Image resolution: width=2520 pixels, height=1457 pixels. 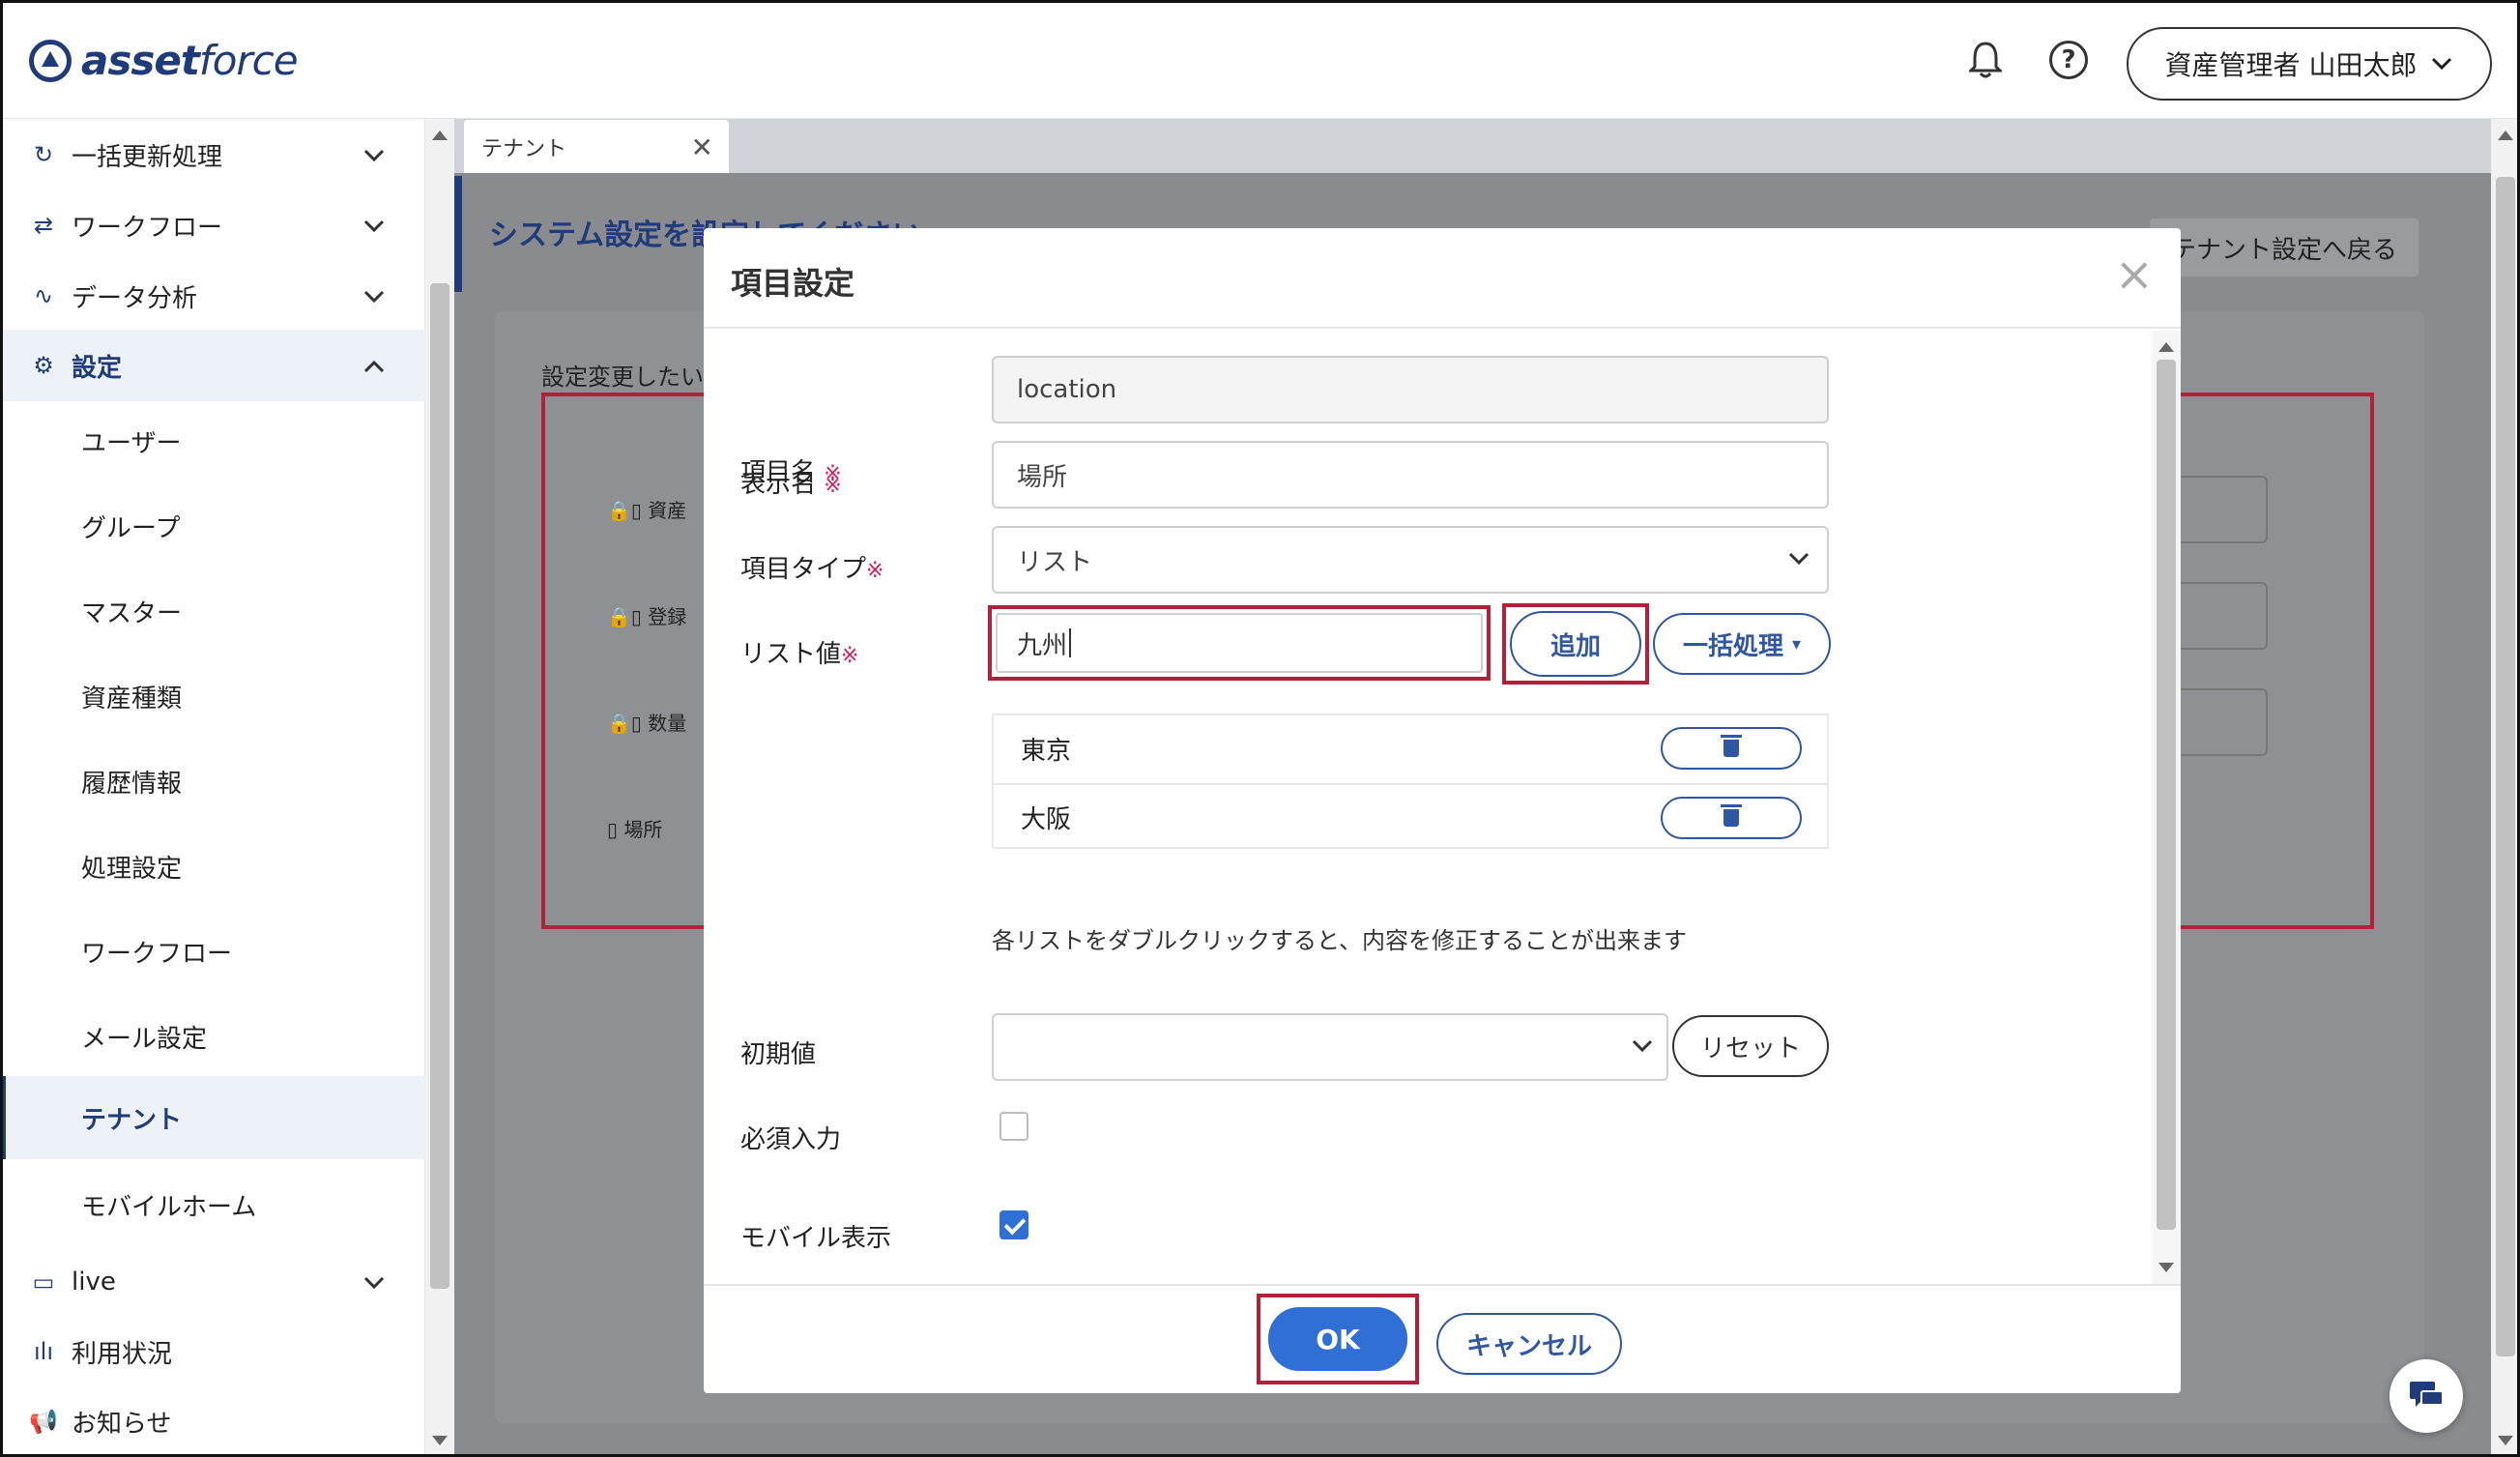 What do you see at coordinates (213, 1282) in the screenshot?
I see `sidebar-item-live: ▭ live` at bounding box center [213, 1282].